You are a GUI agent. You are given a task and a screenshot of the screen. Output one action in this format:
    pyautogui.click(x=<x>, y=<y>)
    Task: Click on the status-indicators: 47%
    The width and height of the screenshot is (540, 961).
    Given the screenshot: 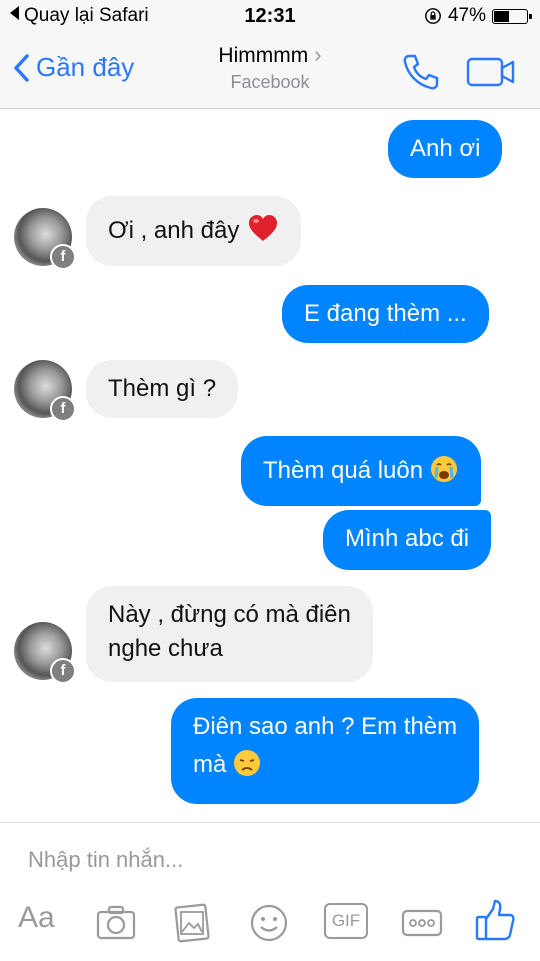 What is the action you would take?
    pyautogui.click(x=478, y=16)
    